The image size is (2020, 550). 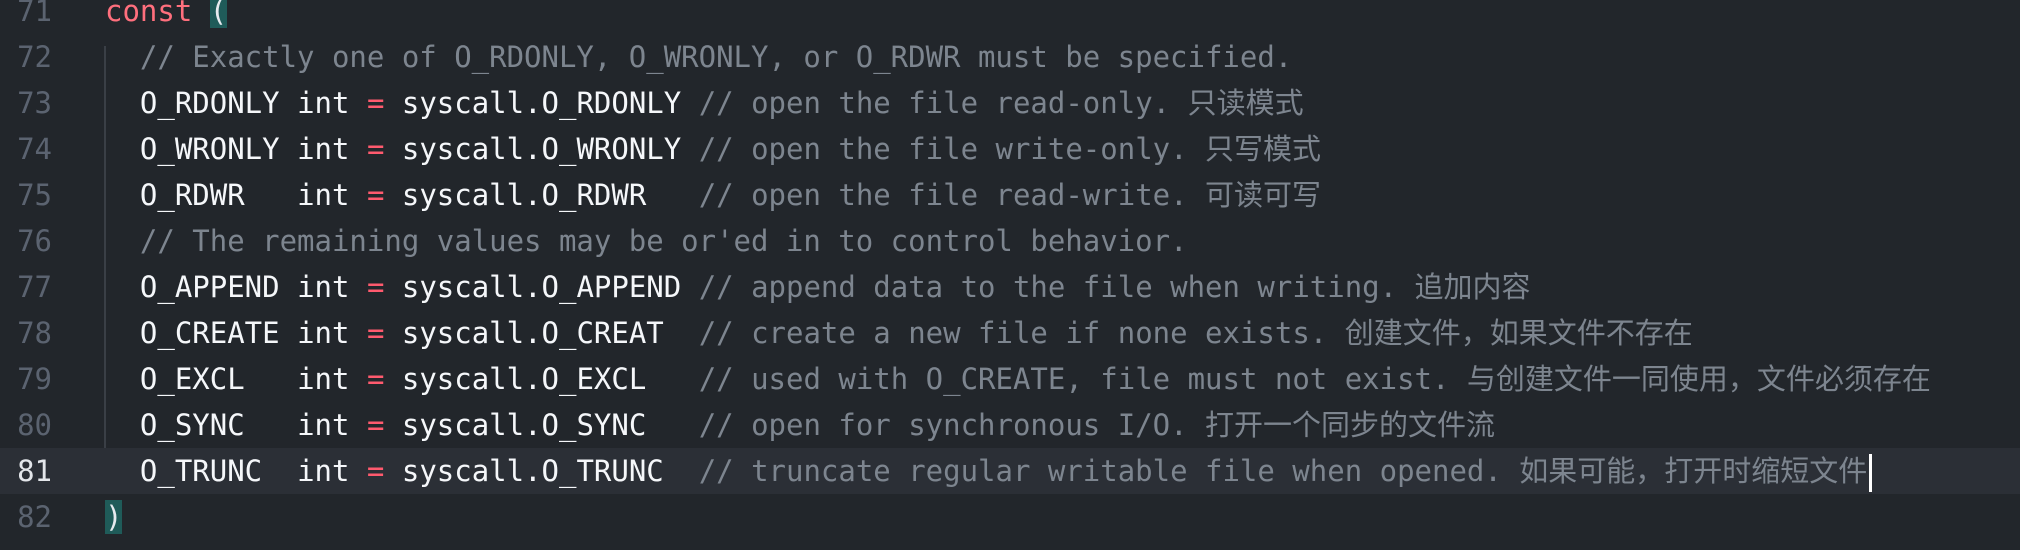 I want to click on keyword-token: const, so click(x=149, y=14).